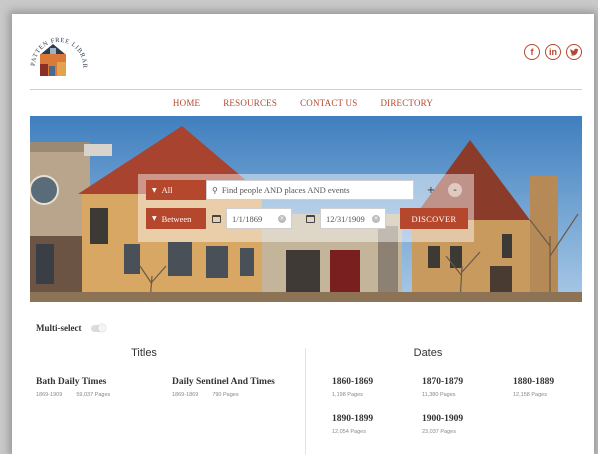  What do you see at coordinates (49, 395) in the screenshot?
I see `title-years: 1869-1909` at bounding box center [49, 395].